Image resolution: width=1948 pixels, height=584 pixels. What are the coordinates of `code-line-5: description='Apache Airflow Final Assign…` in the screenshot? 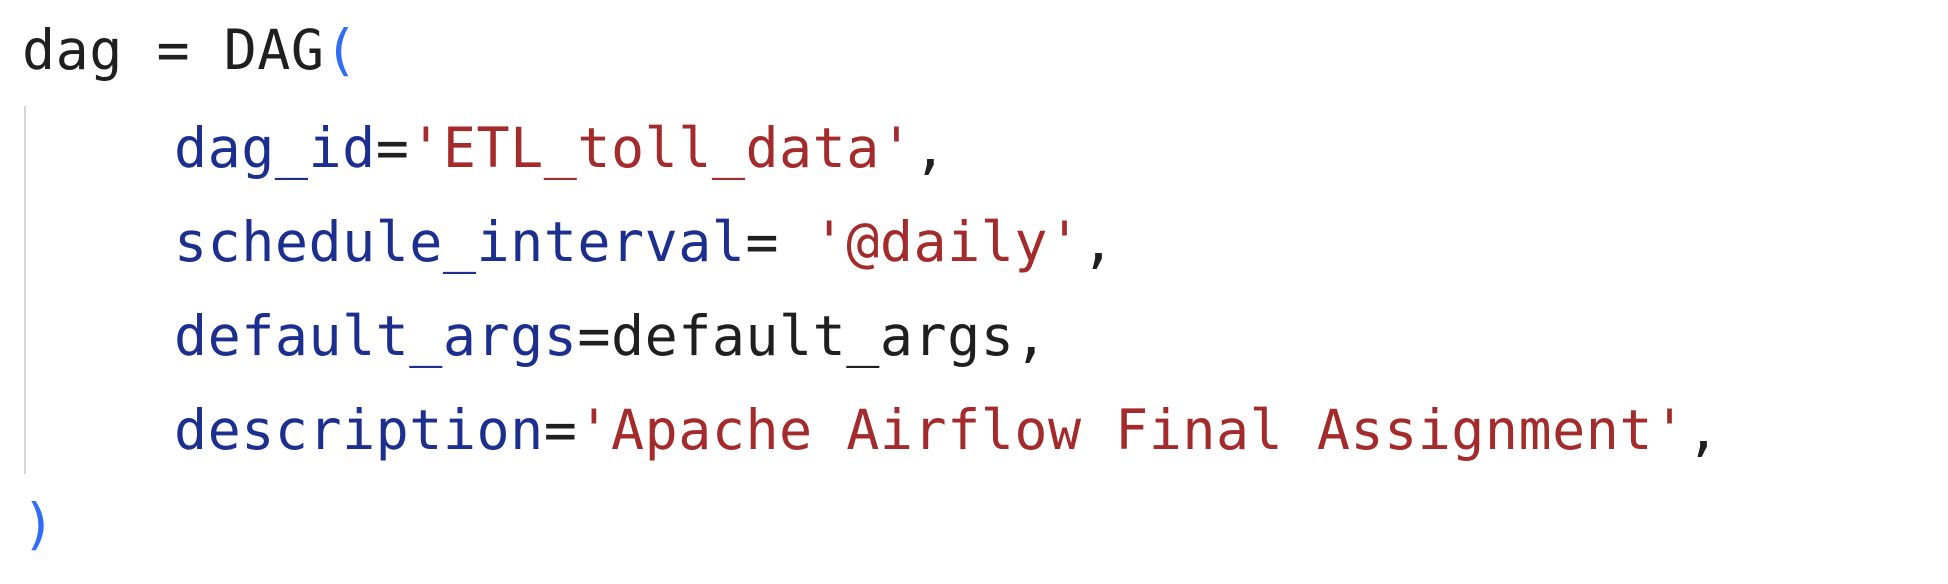 It's located at (871, 430).